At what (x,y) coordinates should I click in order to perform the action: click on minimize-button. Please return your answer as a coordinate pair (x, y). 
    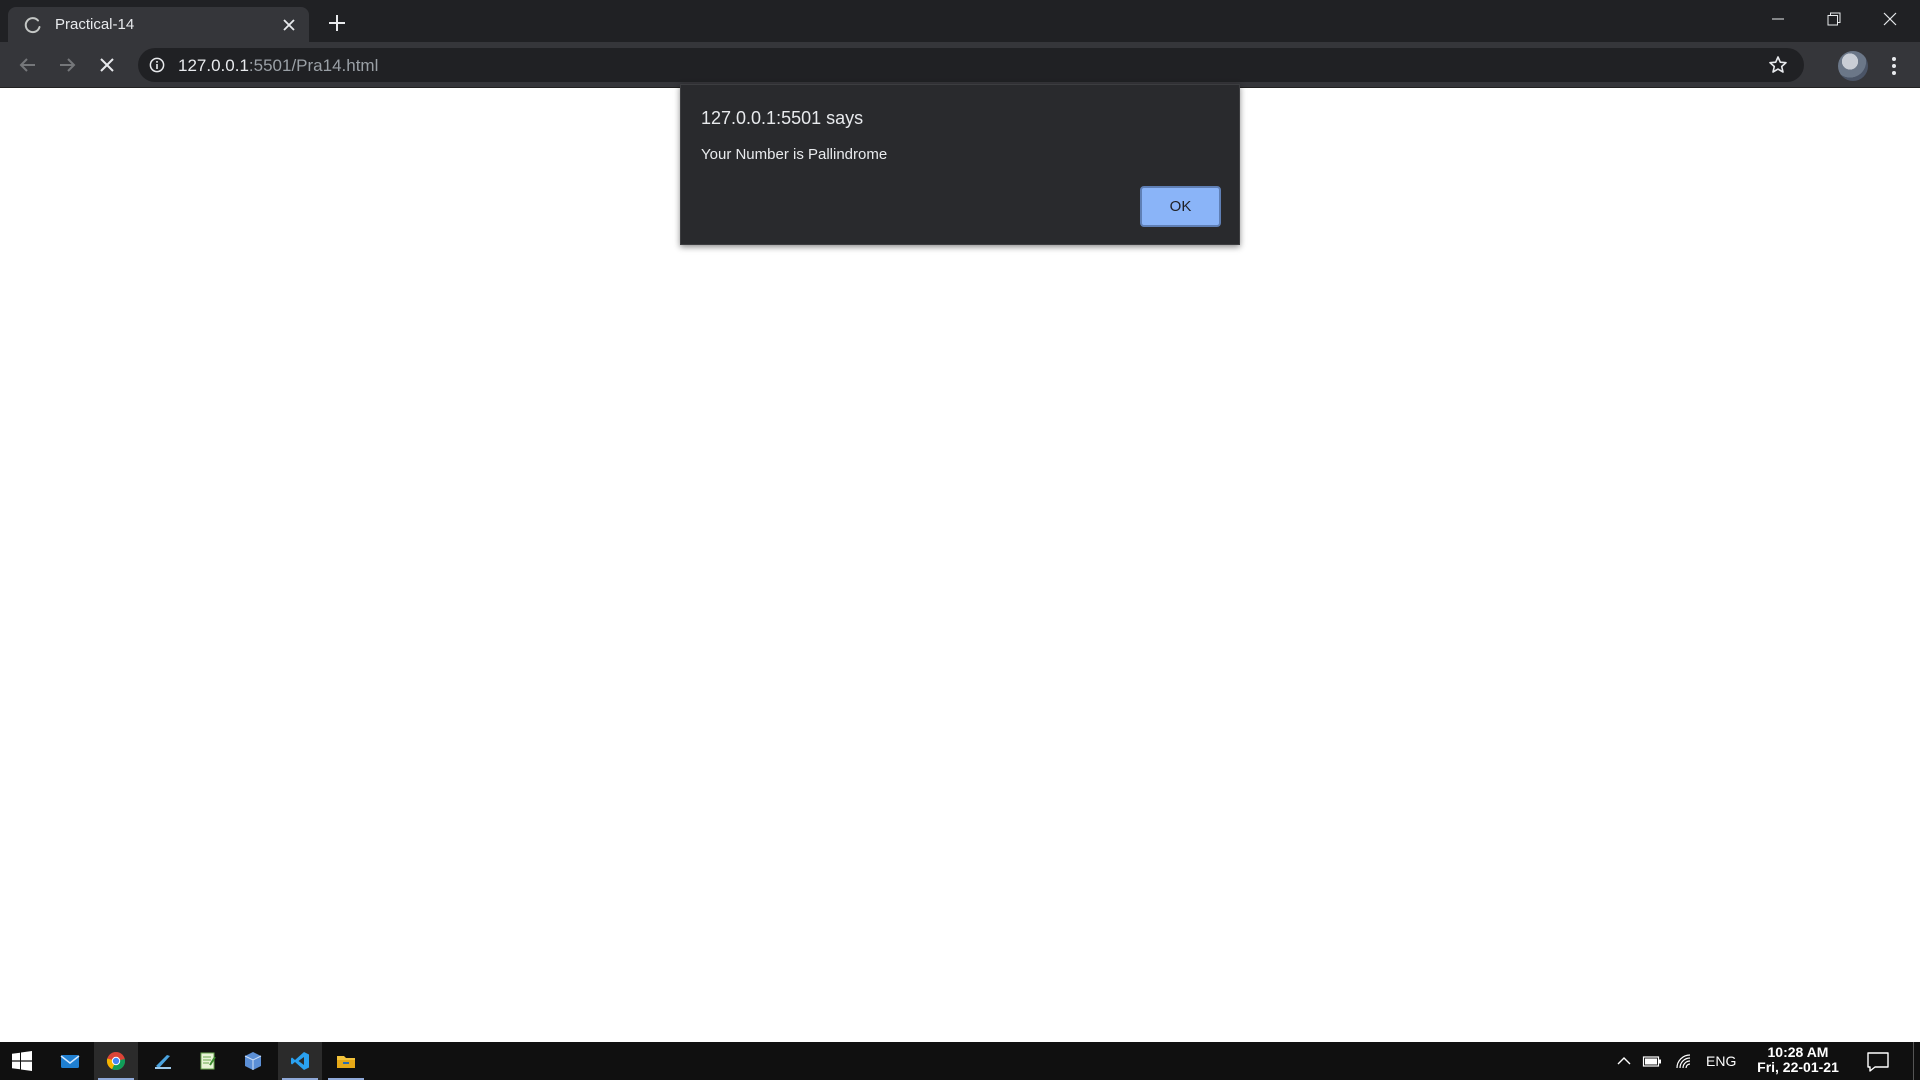
    Looking at the image, I should click on (1778, 19).